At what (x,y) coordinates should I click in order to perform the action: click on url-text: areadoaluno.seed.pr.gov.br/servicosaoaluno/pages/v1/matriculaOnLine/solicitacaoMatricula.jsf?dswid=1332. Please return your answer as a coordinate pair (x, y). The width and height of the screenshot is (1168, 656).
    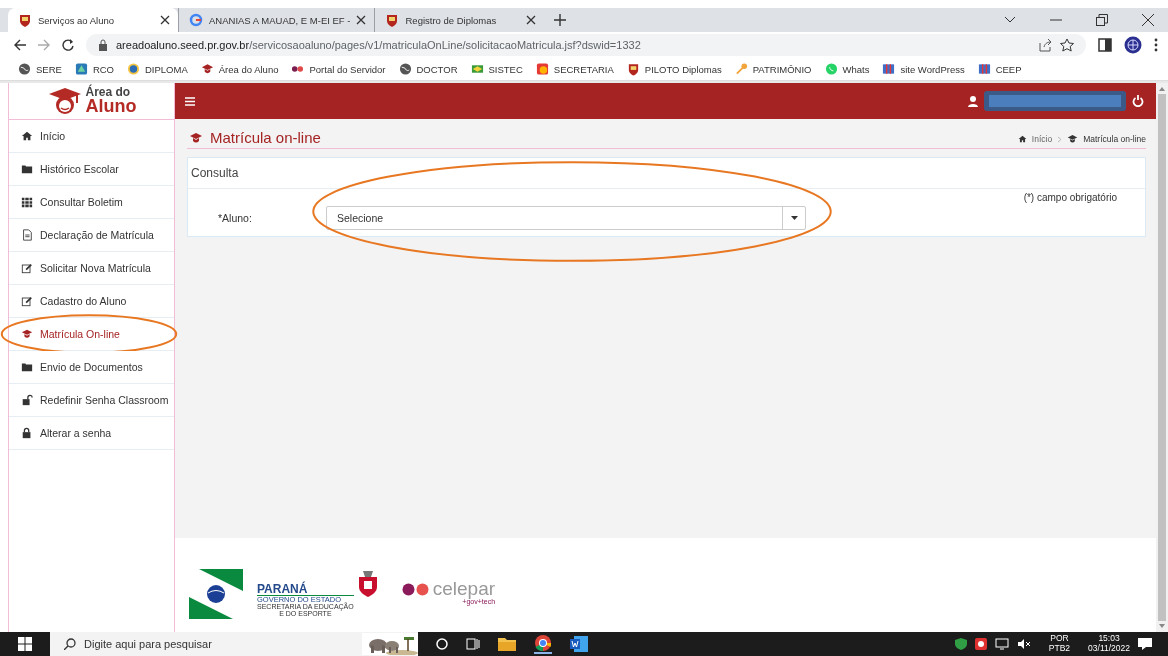
    Looking at the image, I should click on (378, 45).